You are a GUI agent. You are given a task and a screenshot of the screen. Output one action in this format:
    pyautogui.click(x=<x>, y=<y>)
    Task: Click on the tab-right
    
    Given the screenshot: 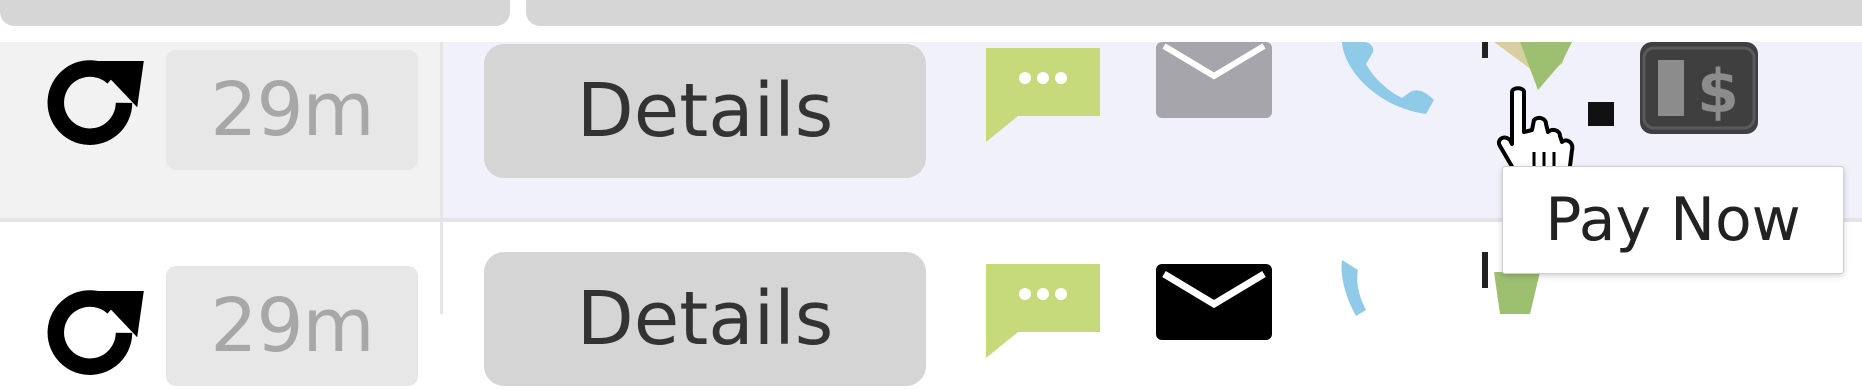 What is the action you would take?
    pyautogui.click(x=1194, y=13)
    